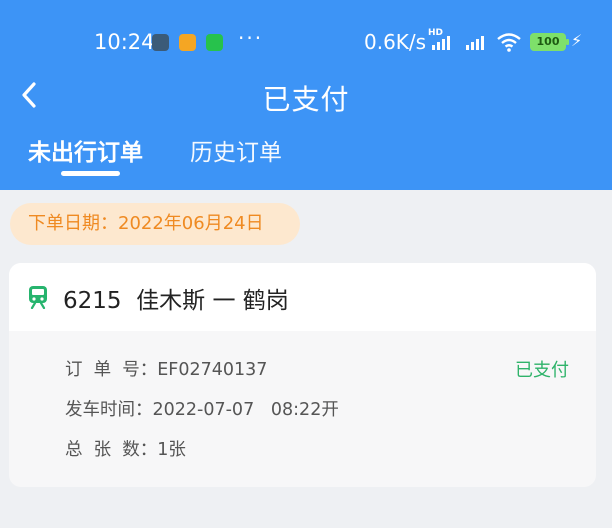 This screenshot has width=612, height=528. I want to click on order-date-badge: 下单日期：2022年06月24日, so click(155, 224).